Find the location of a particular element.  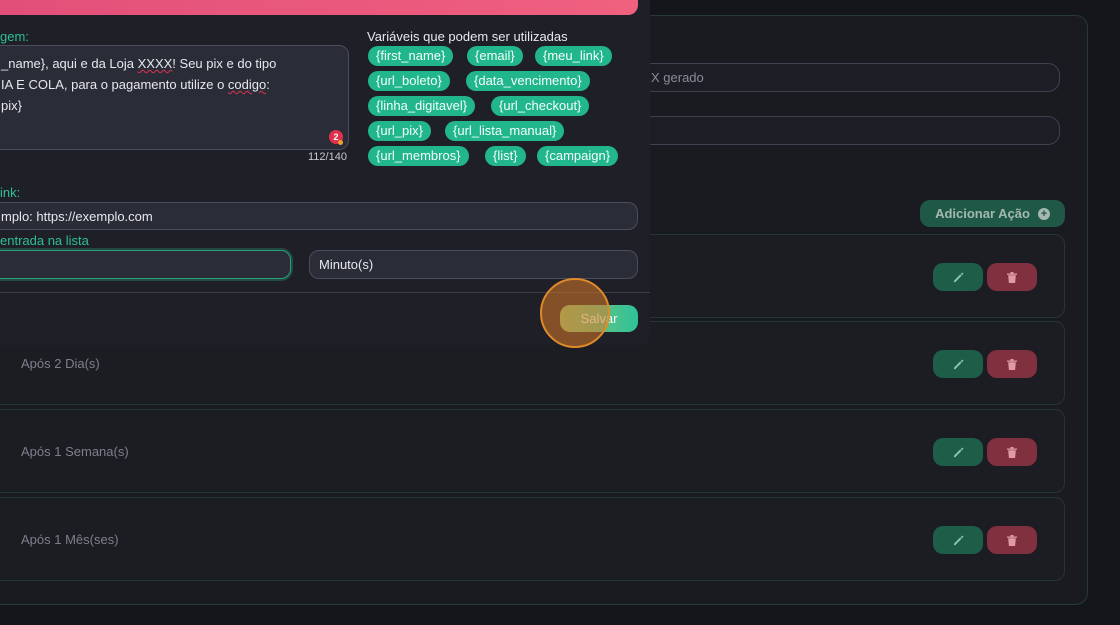

grammar-status-dot is located at coordinates (340, 142).